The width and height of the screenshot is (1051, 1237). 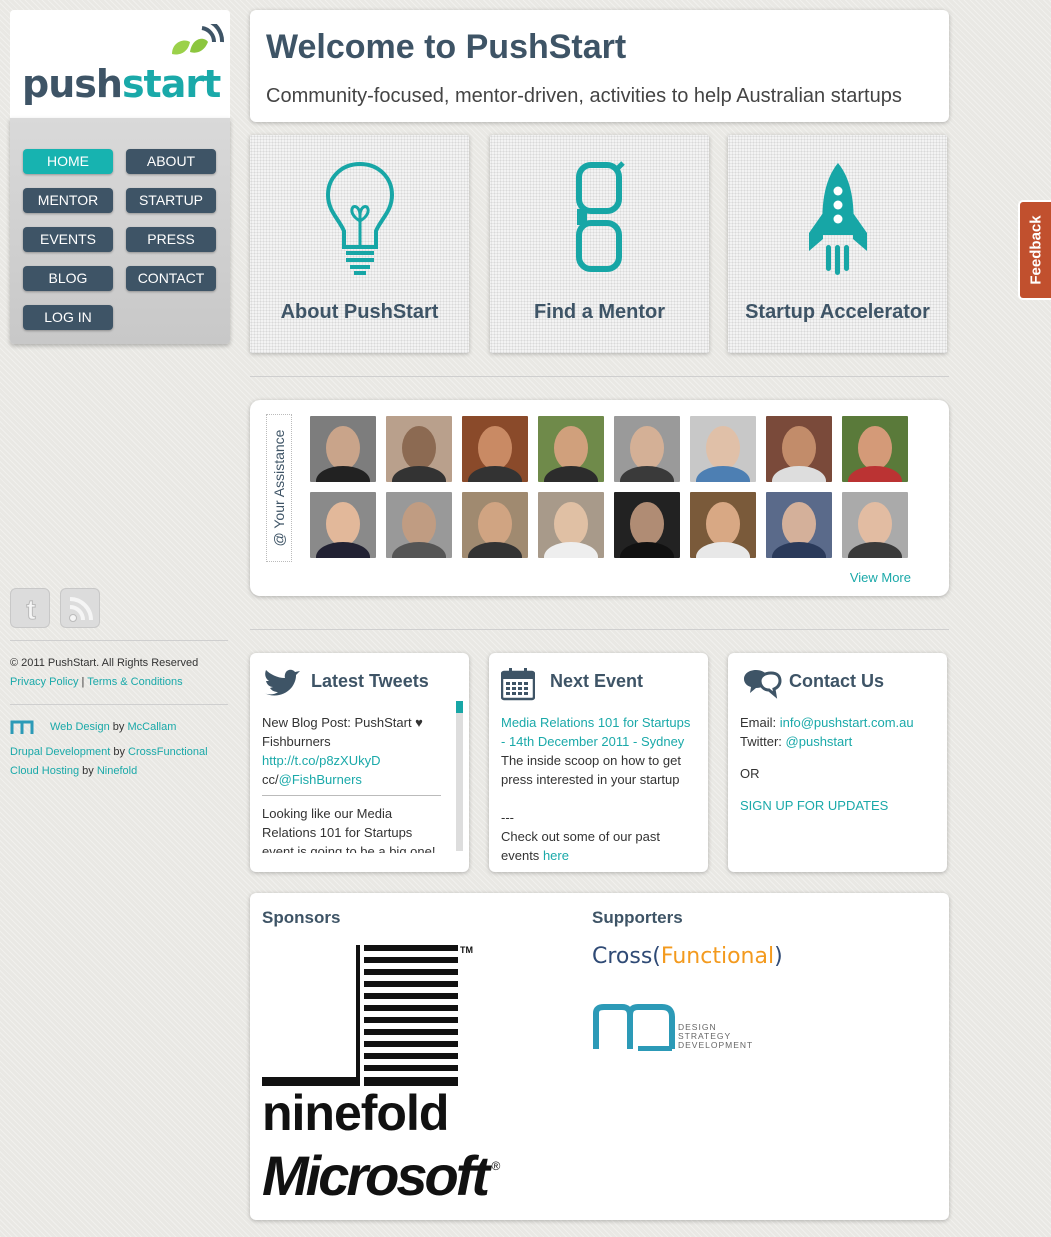 I want to click on contact-title: Contact Us, so click(x=837, y=681).